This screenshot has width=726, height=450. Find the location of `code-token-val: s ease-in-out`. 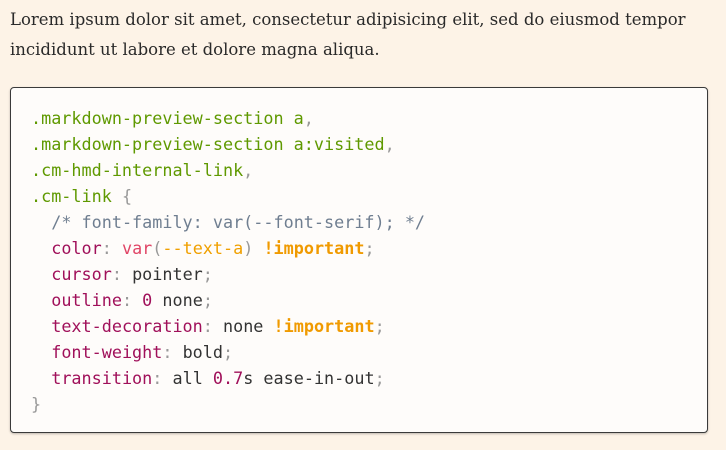

code-token-val: s ease-in-out is located at coordinates (309, 378).